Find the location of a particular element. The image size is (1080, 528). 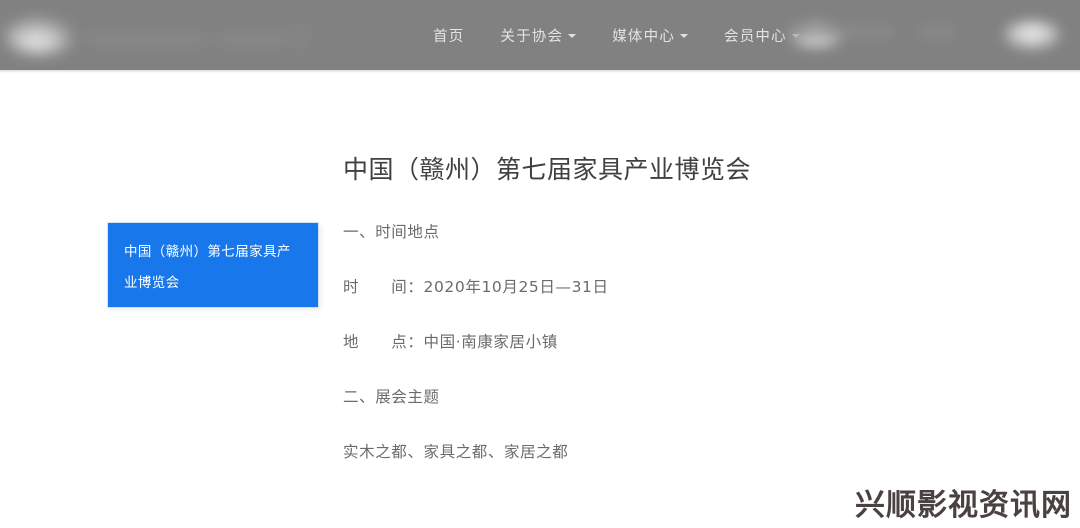

site-logo is located at coordinates (156, 35).